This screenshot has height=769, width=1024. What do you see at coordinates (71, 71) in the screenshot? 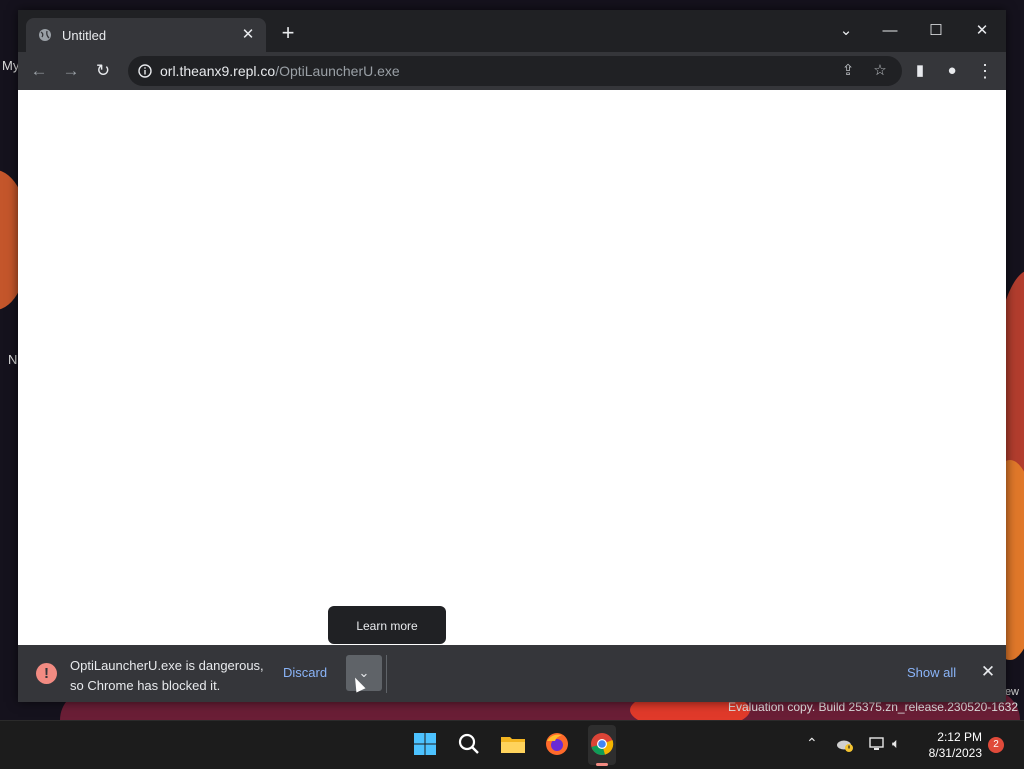
I see `forward-icon: →` at bounding box center [71, 71].